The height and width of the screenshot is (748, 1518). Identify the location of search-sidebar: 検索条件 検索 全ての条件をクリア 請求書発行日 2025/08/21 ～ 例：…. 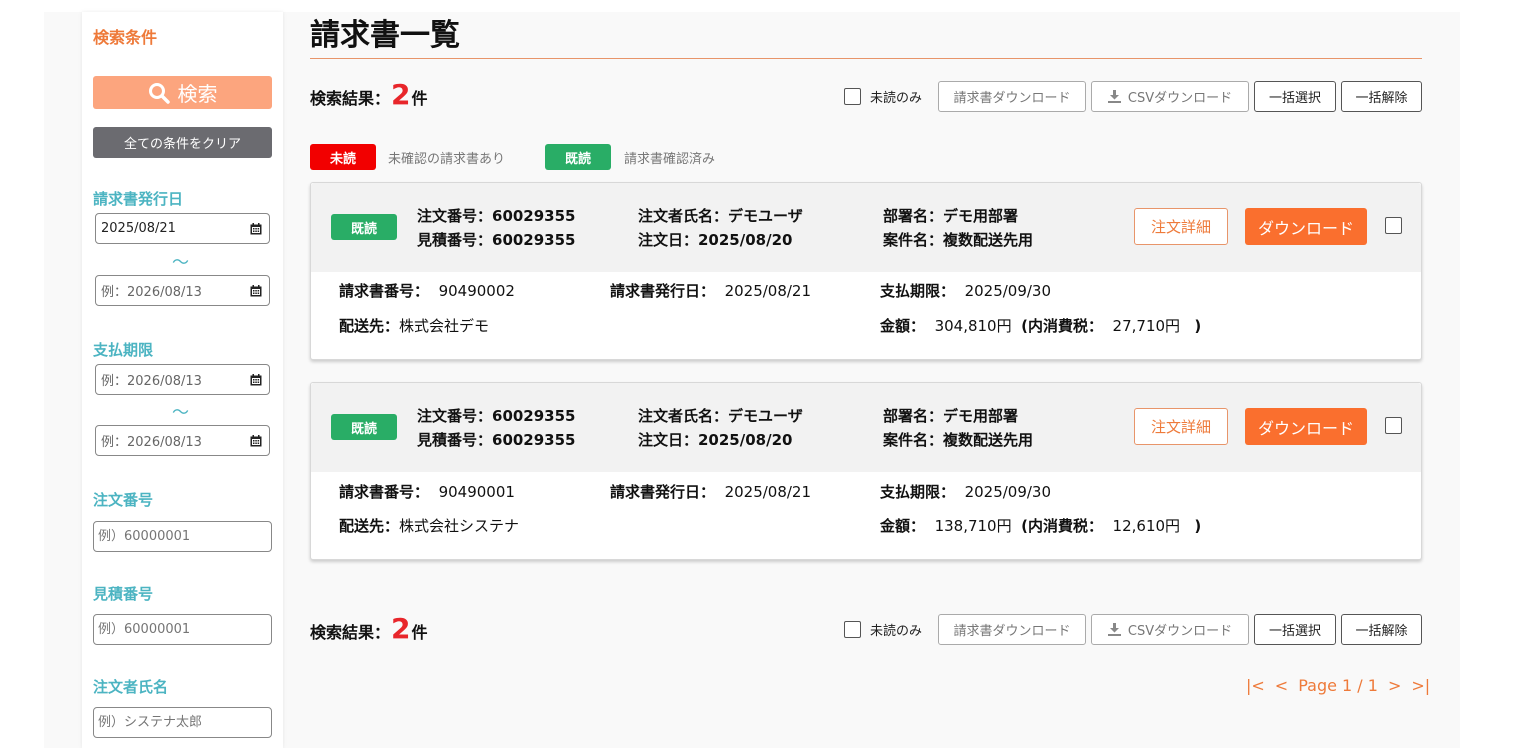
(182, 380).